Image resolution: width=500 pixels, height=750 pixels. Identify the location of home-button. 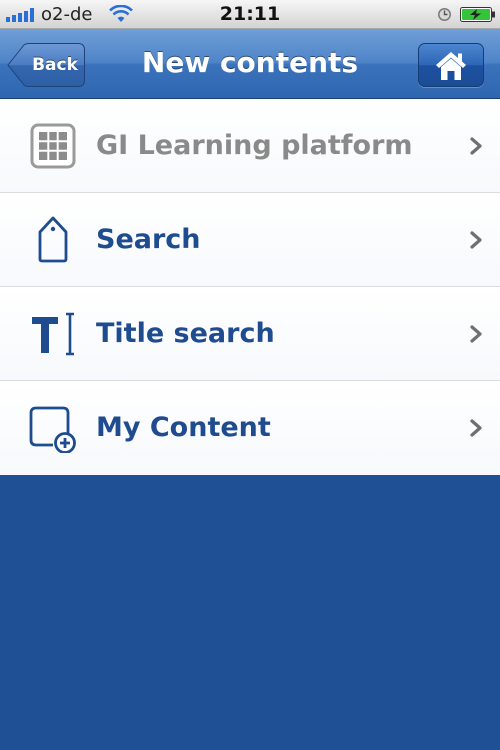
(451, 65).